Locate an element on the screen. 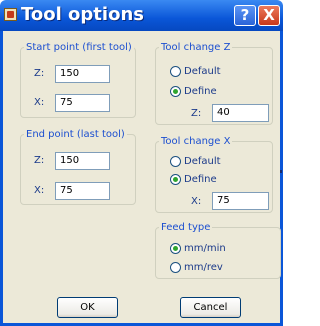  feed-type-legend: Feed type is located at coordinates (186, 227).